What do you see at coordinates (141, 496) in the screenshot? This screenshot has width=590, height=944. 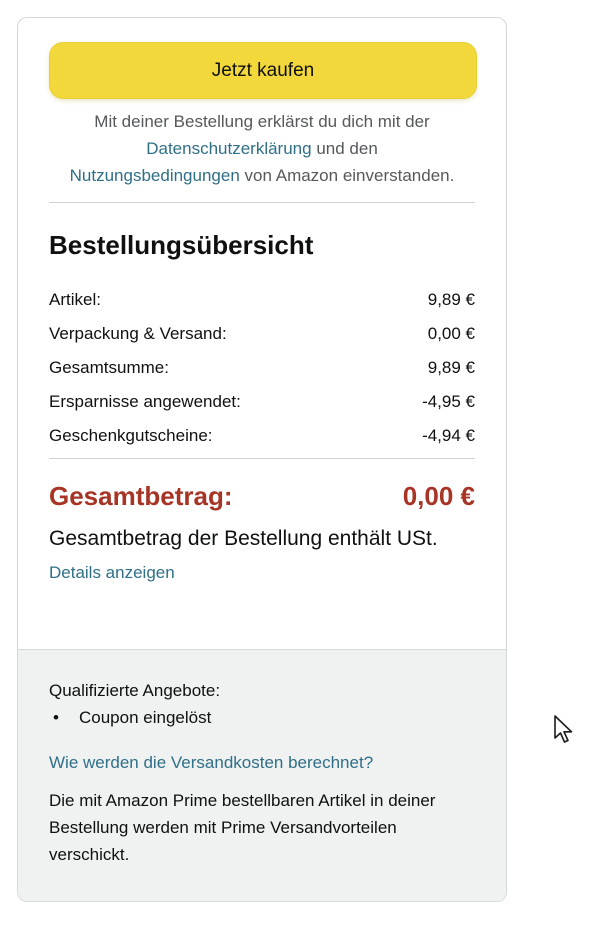 I see `order-total-label: Gesamtbetrag:` at bounding box center [141, 496].